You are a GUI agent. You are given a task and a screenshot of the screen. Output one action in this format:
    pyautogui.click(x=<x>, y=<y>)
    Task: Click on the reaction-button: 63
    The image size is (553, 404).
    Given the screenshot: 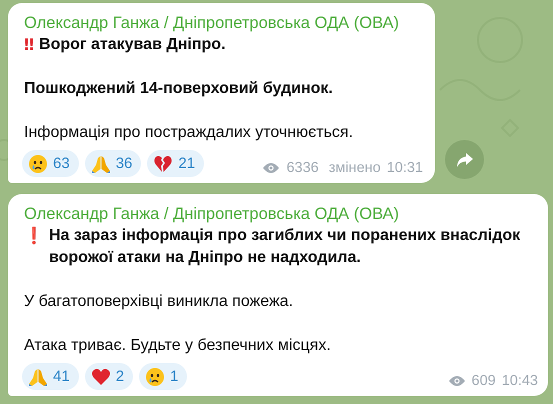 What is the action you would take?
    pyautogui.click(x=50, y=163)
    